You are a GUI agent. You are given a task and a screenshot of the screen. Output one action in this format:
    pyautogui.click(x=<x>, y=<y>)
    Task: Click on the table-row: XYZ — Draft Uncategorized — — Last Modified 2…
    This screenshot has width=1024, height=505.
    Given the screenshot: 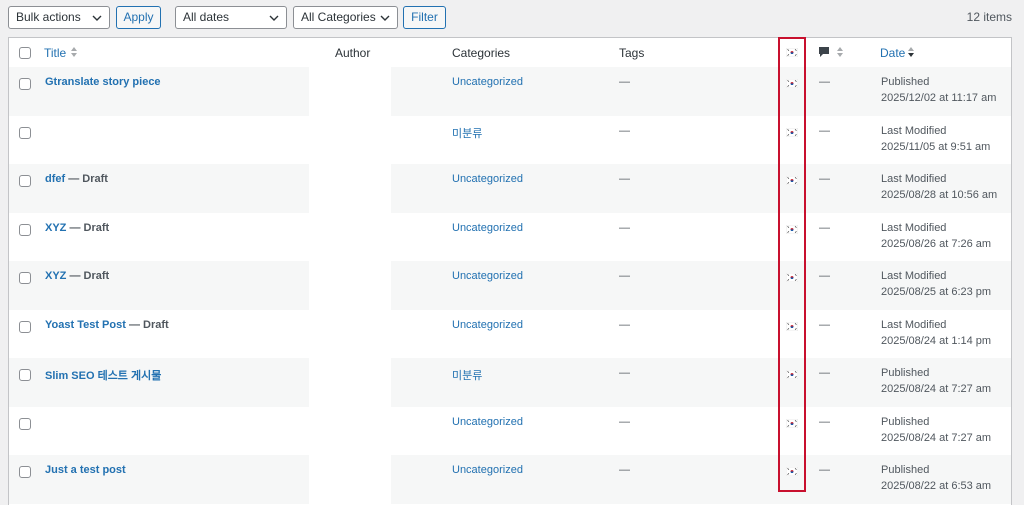 What is the action you would take?
    pyautogui.click(x=510, y=236)
    